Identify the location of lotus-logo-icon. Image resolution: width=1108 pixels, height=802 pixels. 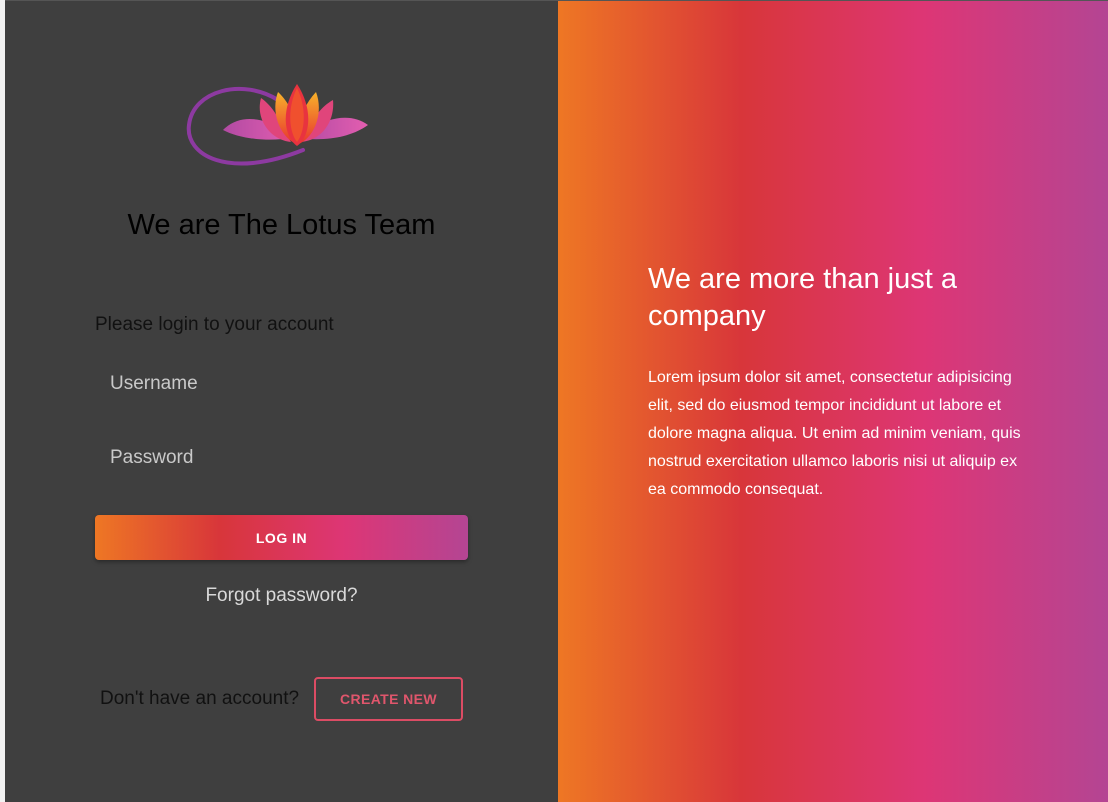
(277, 125).